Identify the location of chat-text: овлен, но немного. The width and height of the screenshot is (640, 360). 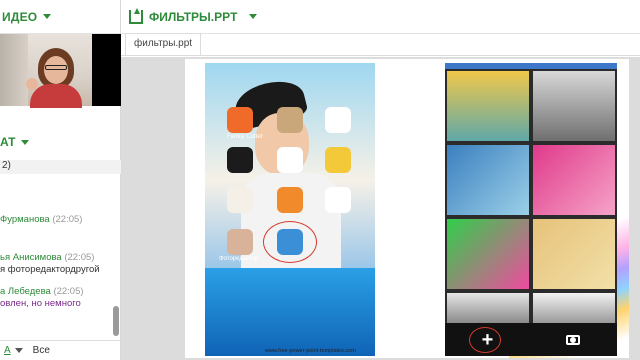
(40, 303).